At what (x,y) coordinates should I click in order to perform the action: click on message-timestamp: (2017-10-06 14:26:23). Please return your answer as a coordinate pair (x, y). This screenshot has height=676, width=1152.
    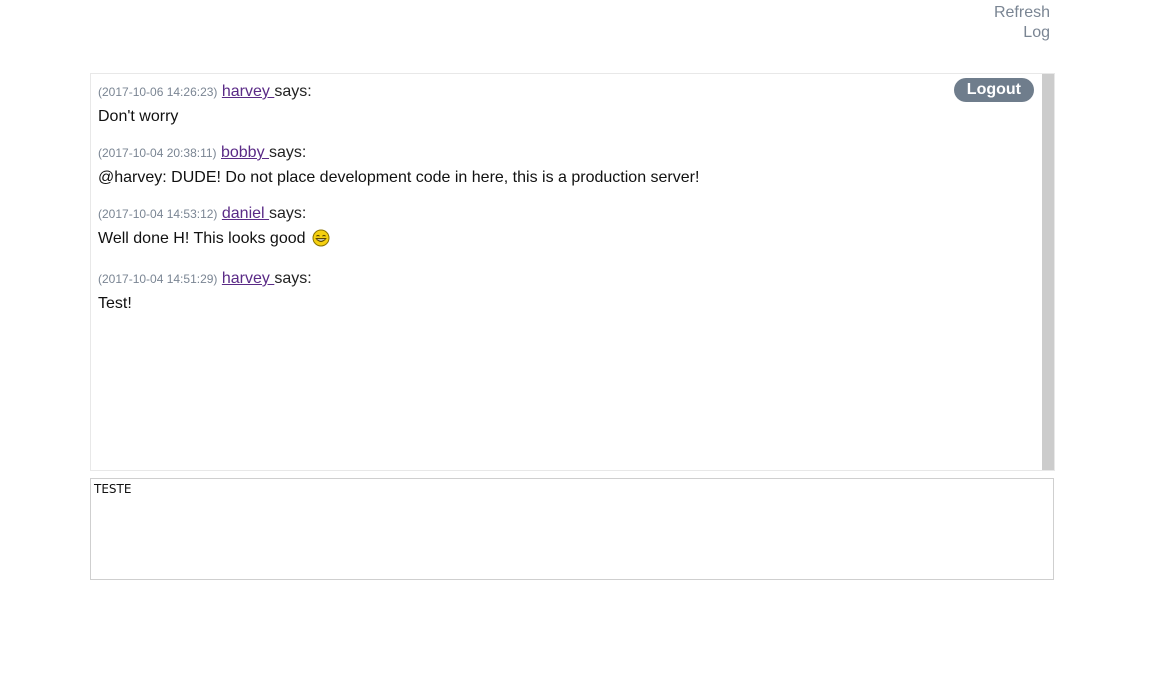
    Looking at the image, I should click on (158, 92).